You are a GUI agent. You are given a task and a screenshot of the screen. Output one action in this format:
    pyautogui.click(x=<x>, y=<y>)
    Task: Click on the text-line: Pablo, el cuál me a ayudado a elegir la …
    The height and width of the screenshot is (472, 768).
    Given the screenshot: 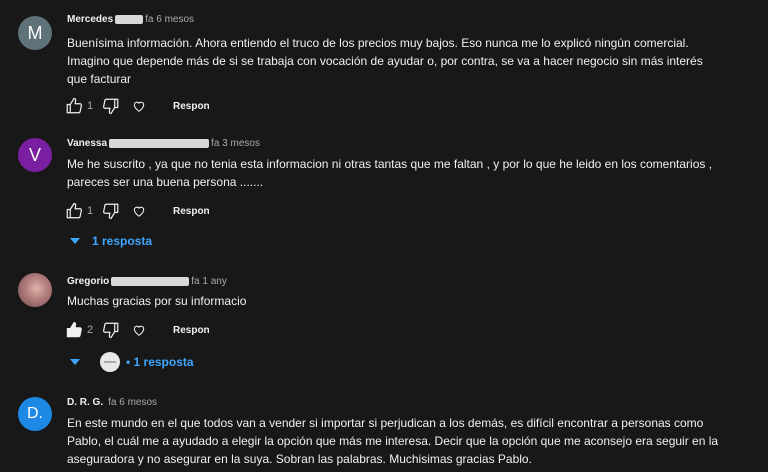 What is the action you would take?
    pyautogui.click(x=393, y=441)
    